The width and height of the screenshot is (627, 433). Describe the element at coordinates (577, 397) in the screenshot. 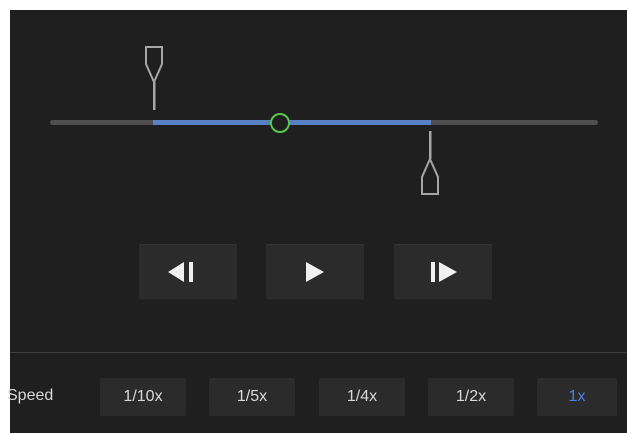

I see `speed-option-1x: 1x` at that location.